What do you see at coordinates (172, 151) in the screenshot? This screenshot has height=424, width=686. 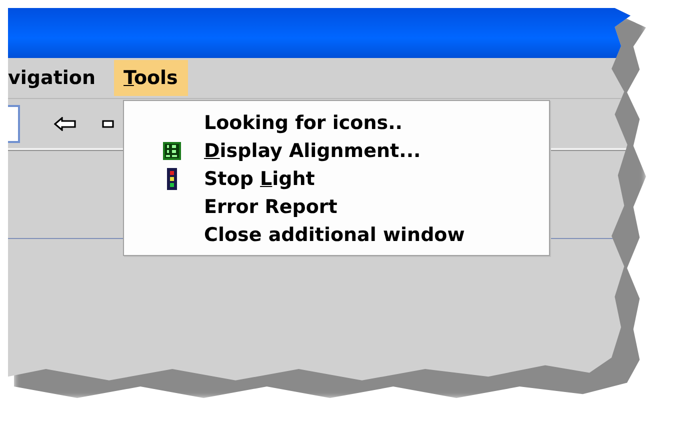 I see `display-alignment-icon` at bounding box center [172, 151].